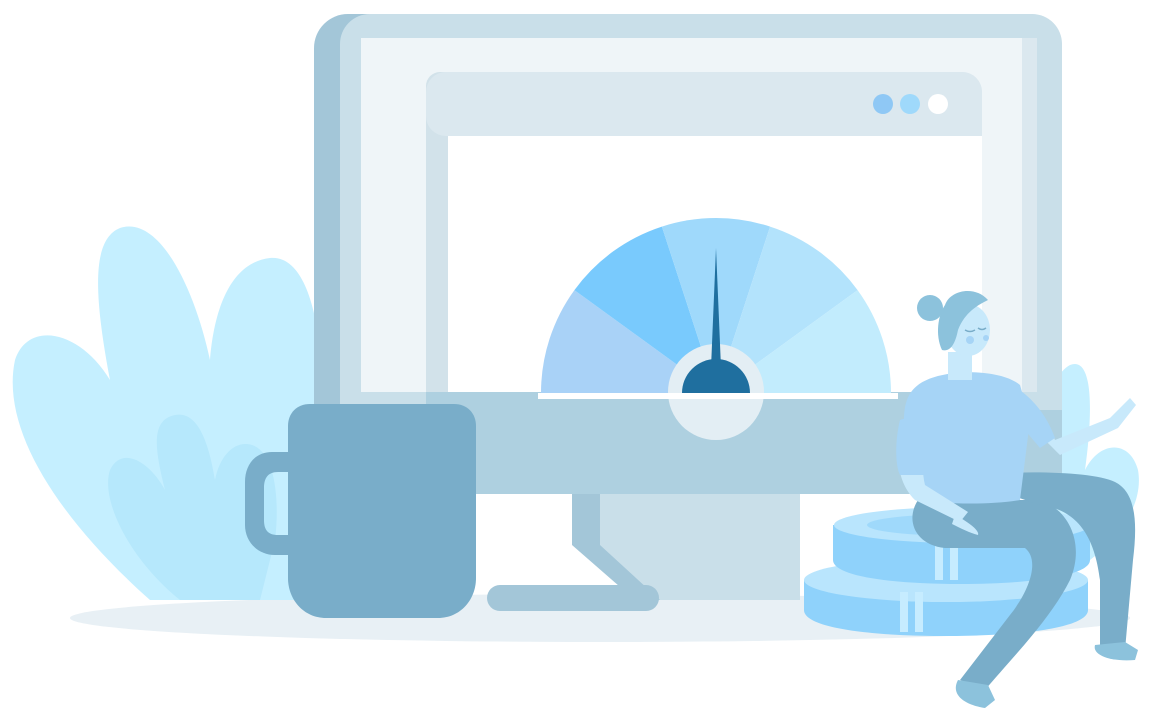 Image resolution: width=1155 pixels, height=711 pixels. What do you see at coordinates (1116, 651) in the screenshot?
I see `figure-foot-right` at bounding box center [1116, 651].